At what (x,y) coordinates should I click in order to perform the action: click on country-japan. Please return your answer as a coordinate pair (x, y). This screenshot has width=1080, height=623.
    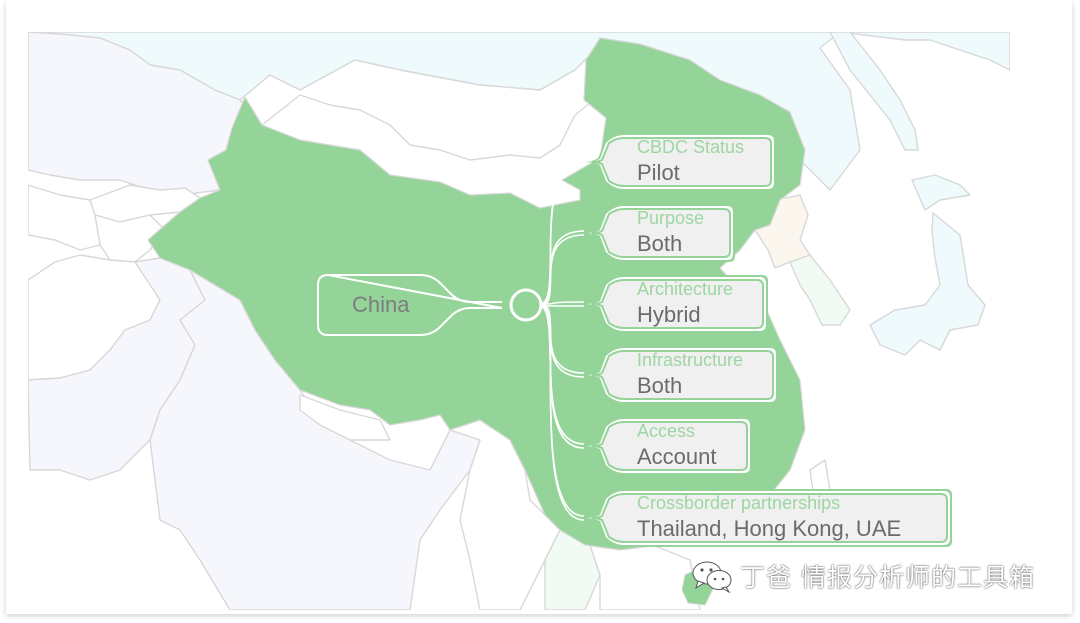
    Looking at the image, I should click on (927, 284).